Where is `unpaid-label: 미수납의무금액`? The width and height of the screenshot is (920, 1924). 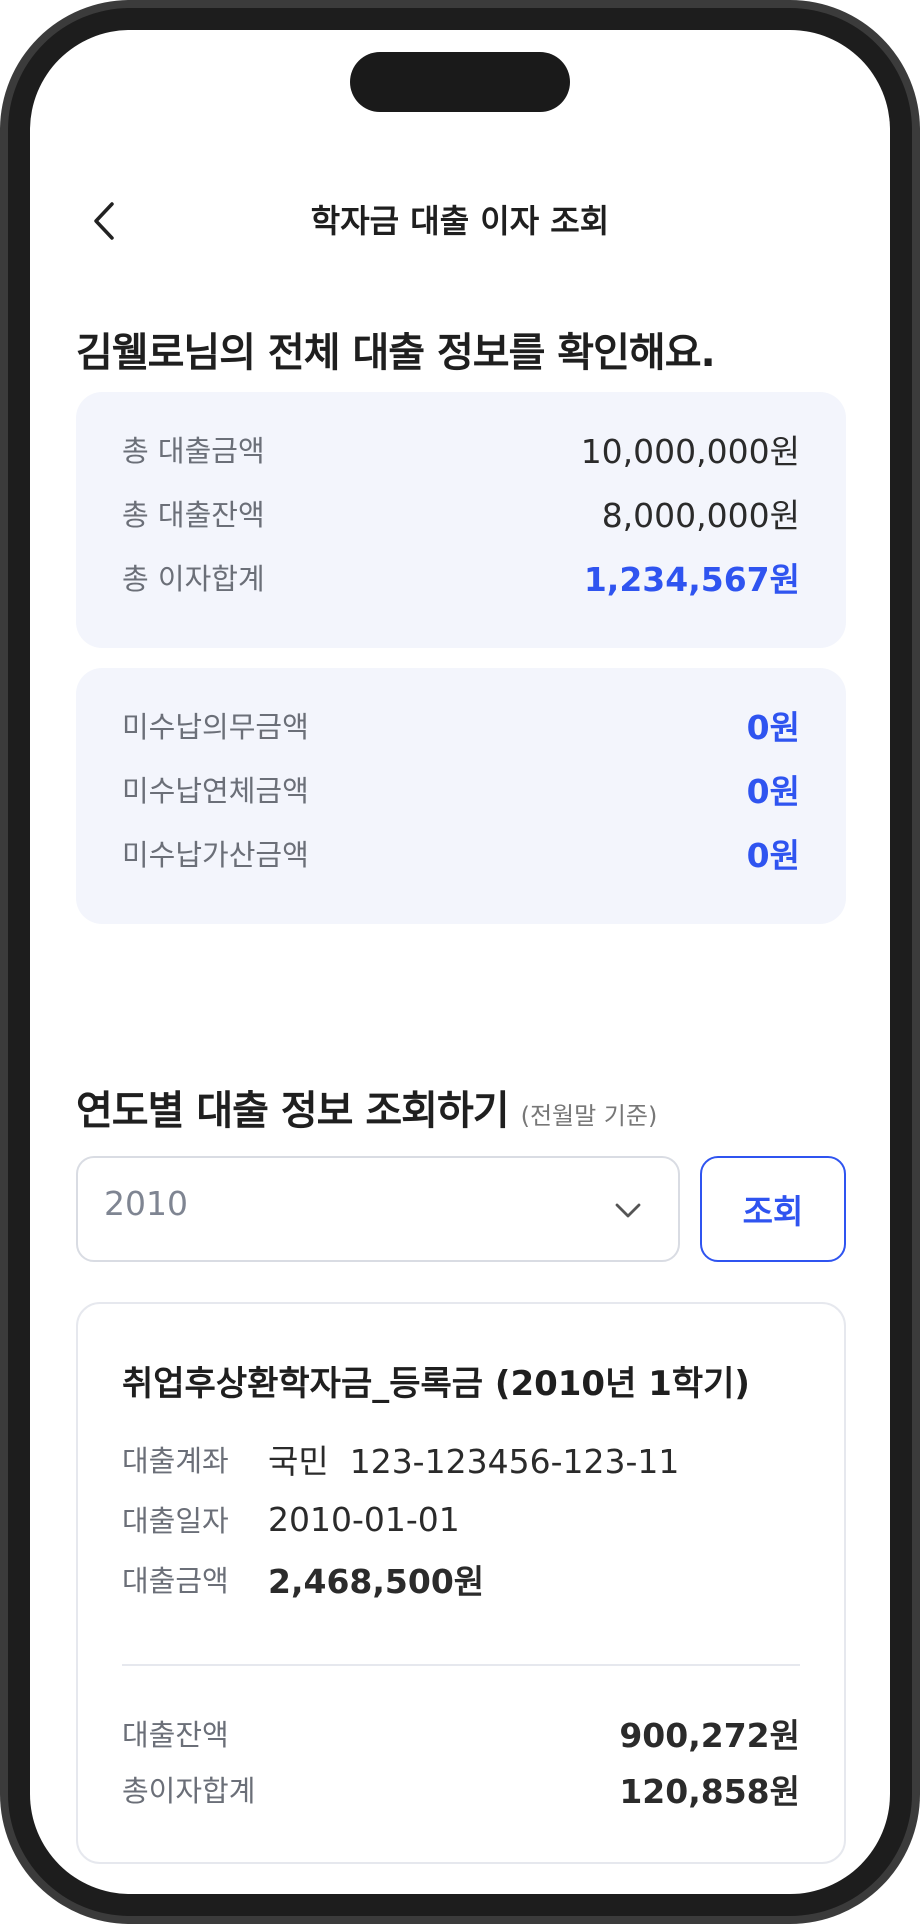
unpaid-label: 미수납의무금액 is located at coordinates (215, 727).